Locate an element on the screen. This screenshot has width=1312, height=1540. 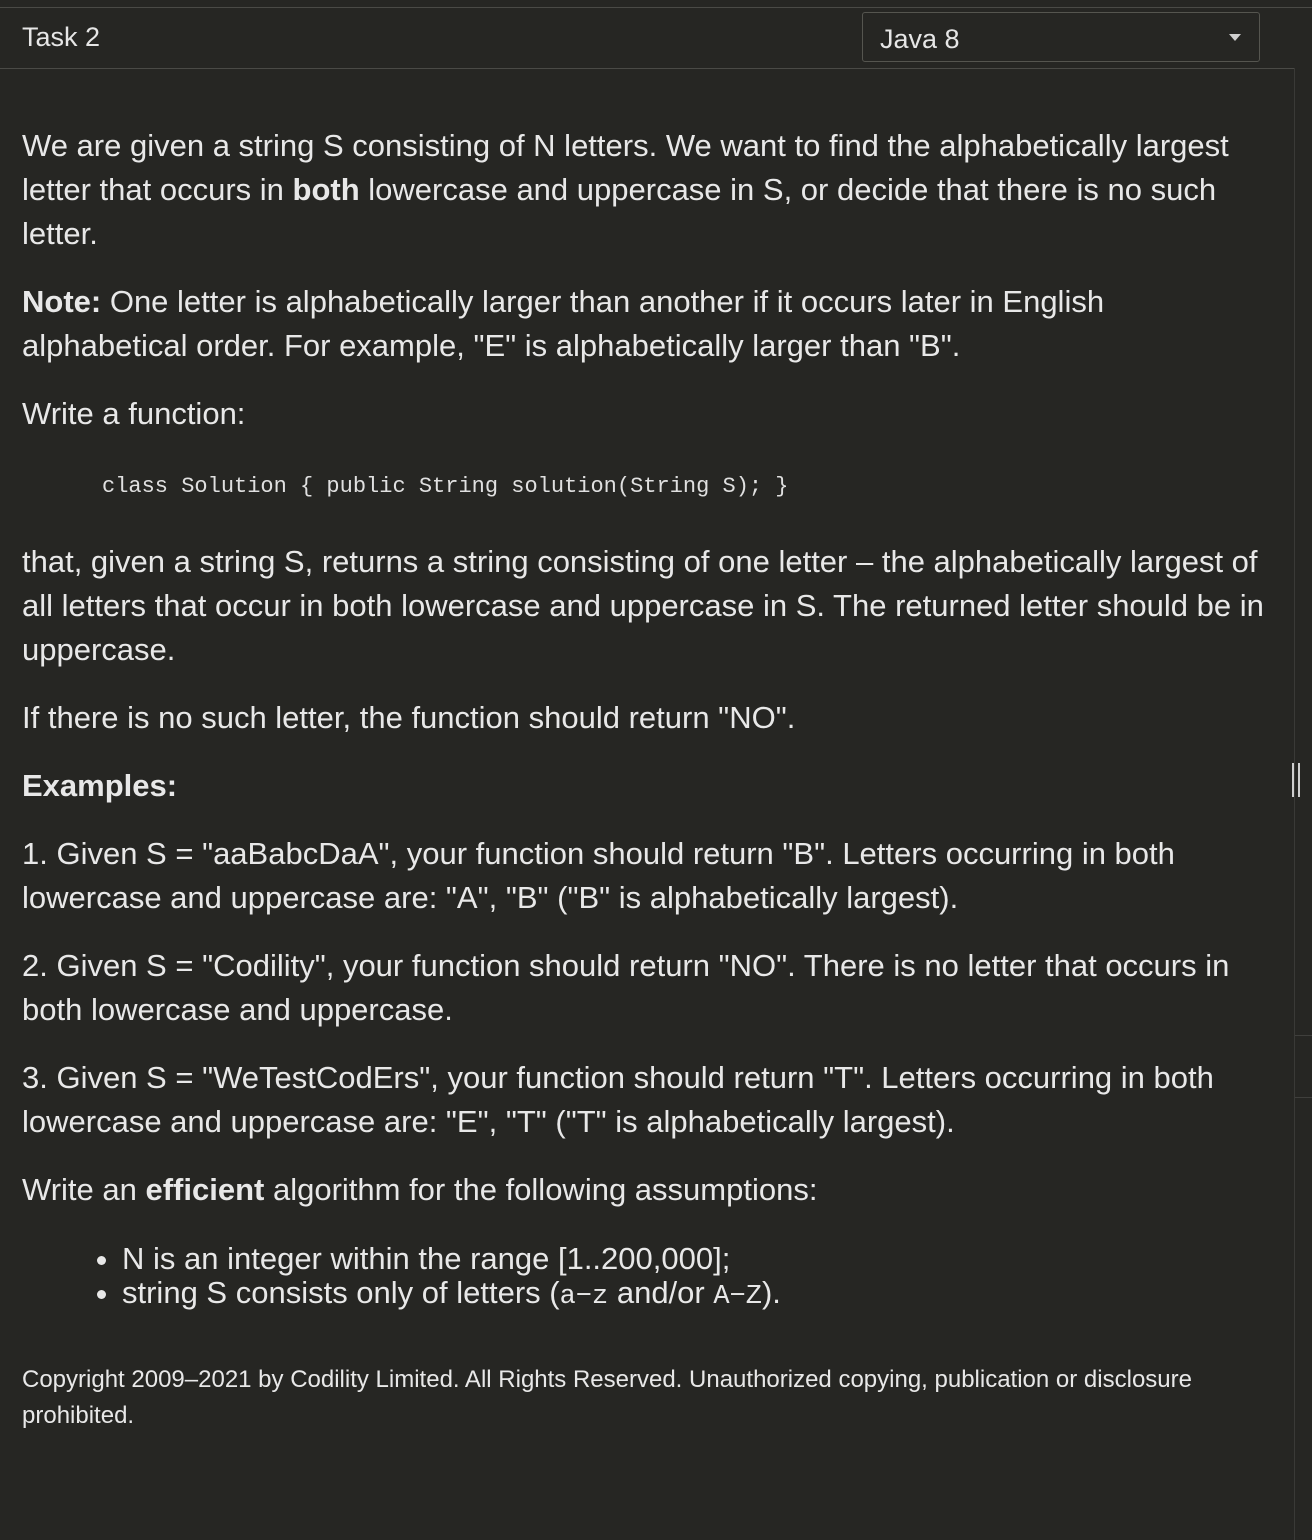
resize-handle is located at coordinates (1296, 780).